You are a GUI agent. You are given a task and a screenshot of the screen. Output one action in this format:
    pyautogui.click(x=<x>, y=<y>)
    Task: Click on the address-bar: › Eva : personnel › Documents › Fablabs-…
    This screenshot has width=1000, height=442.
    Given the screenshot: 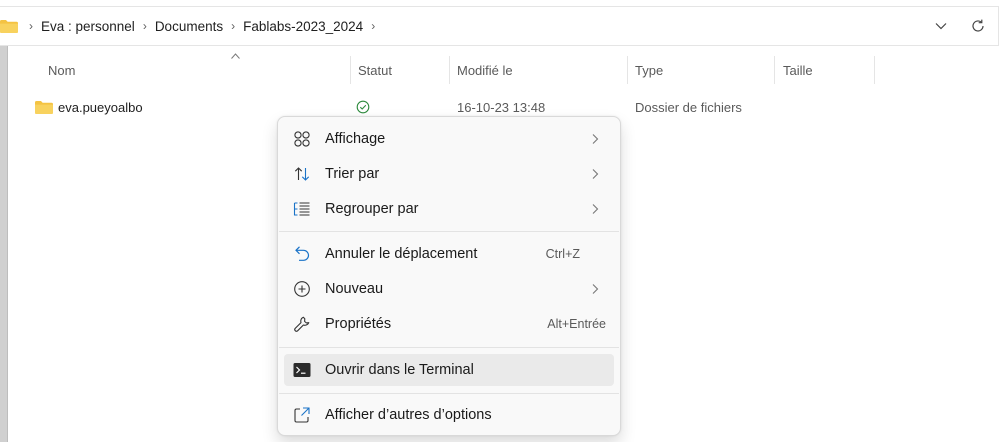 What is the action you would take?
    pyautogui.click(x=499, y=26)
    